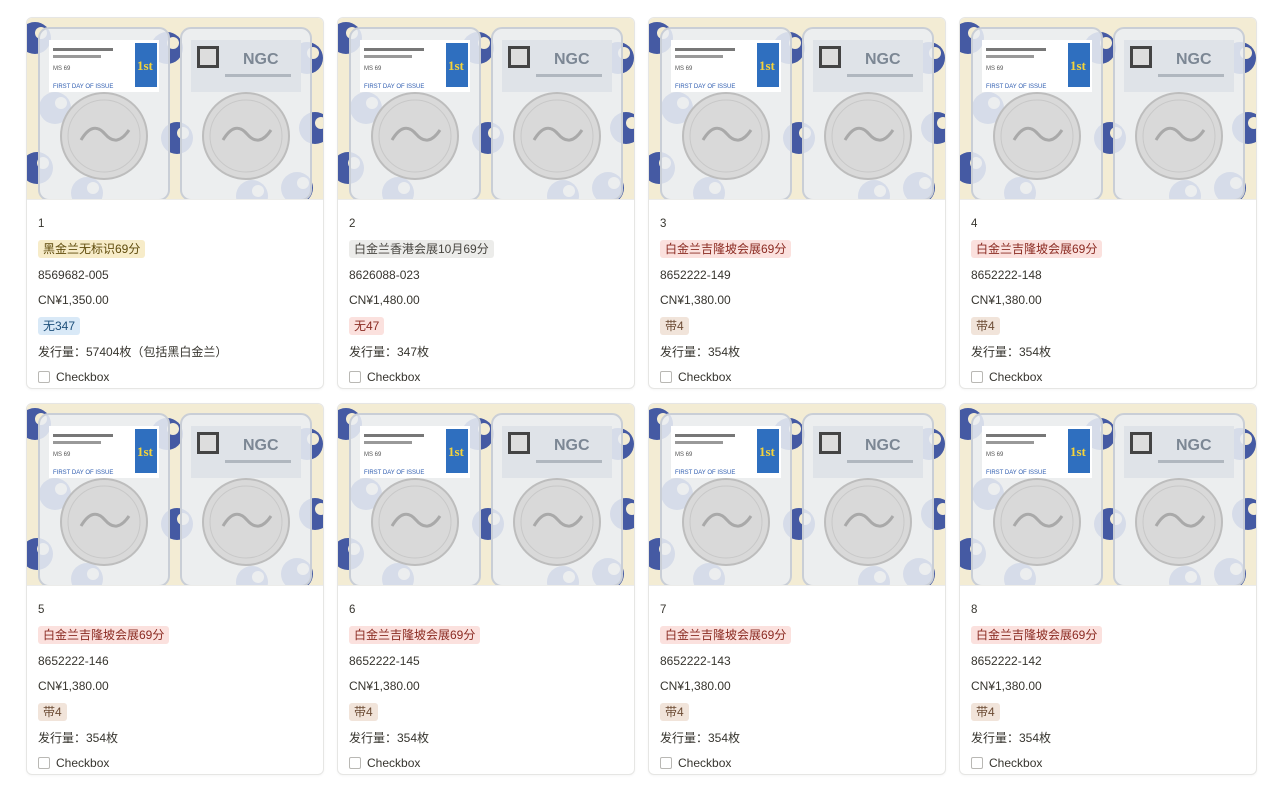  What do you see at coordinates (384, 300) in the screenshot?
I see `price: CN¥1,480.00` at bounding box center [384, 300].